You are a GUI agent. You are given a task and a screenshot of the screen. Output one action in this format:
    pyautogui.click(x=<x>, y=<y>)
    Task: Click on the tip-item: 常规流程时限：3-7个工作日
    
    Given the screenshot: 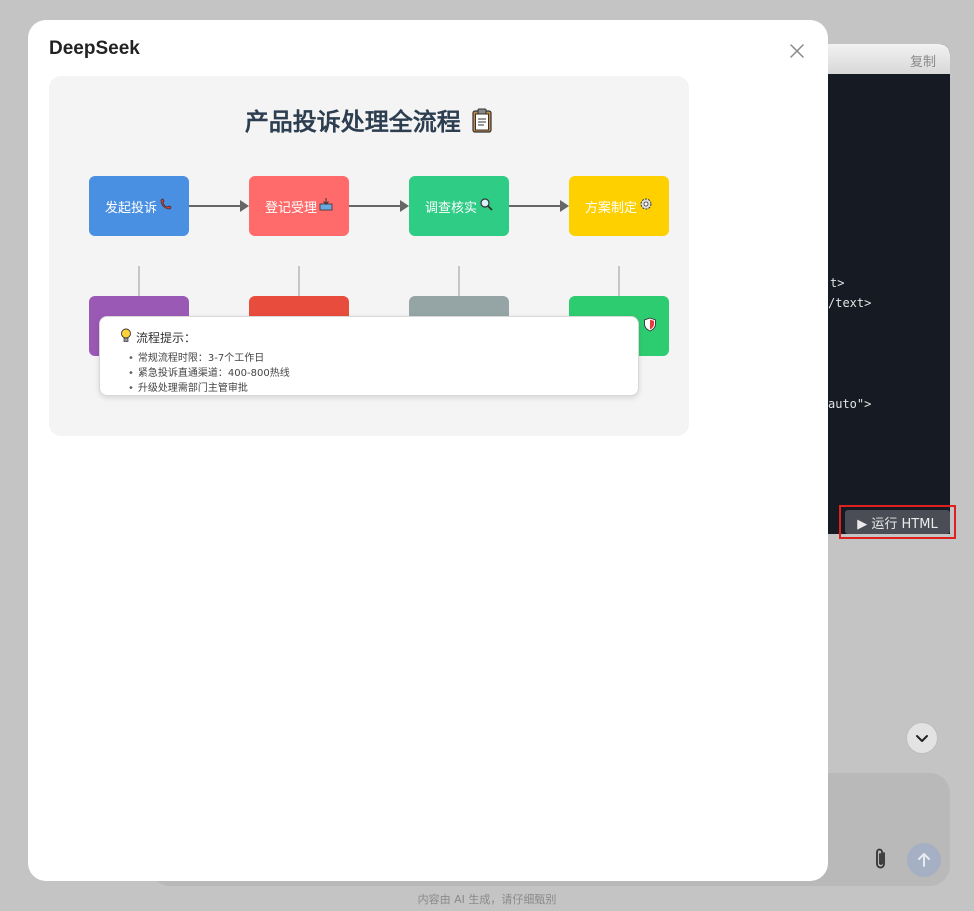 What is the action you would take?
    pyautogui.click(x=209, y=358)
    